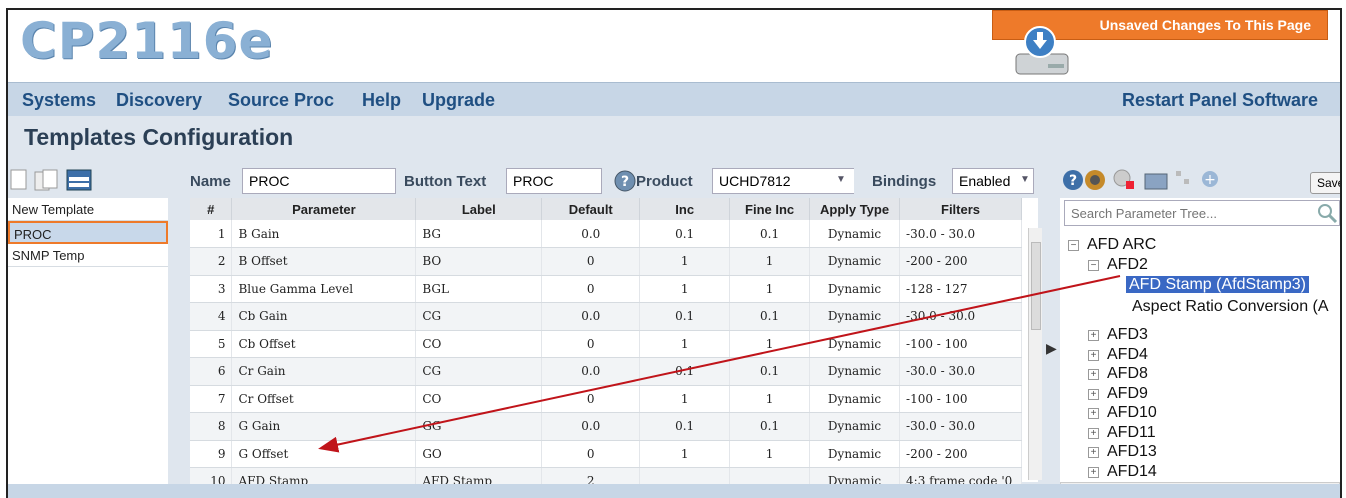 The image size is (1346, 498). I want to click on tree-node-afd2: − AFD2, so click(1118, 265).